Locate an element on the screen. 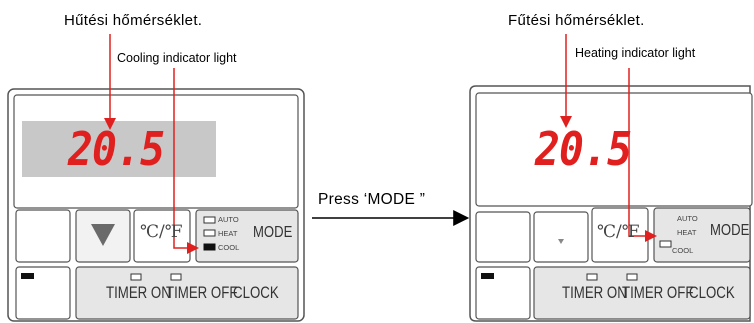 Image resolution: width=754 pixels, height=323 pixels. right-unit-button: ℃/℉ is located at coordinates (618, 232).